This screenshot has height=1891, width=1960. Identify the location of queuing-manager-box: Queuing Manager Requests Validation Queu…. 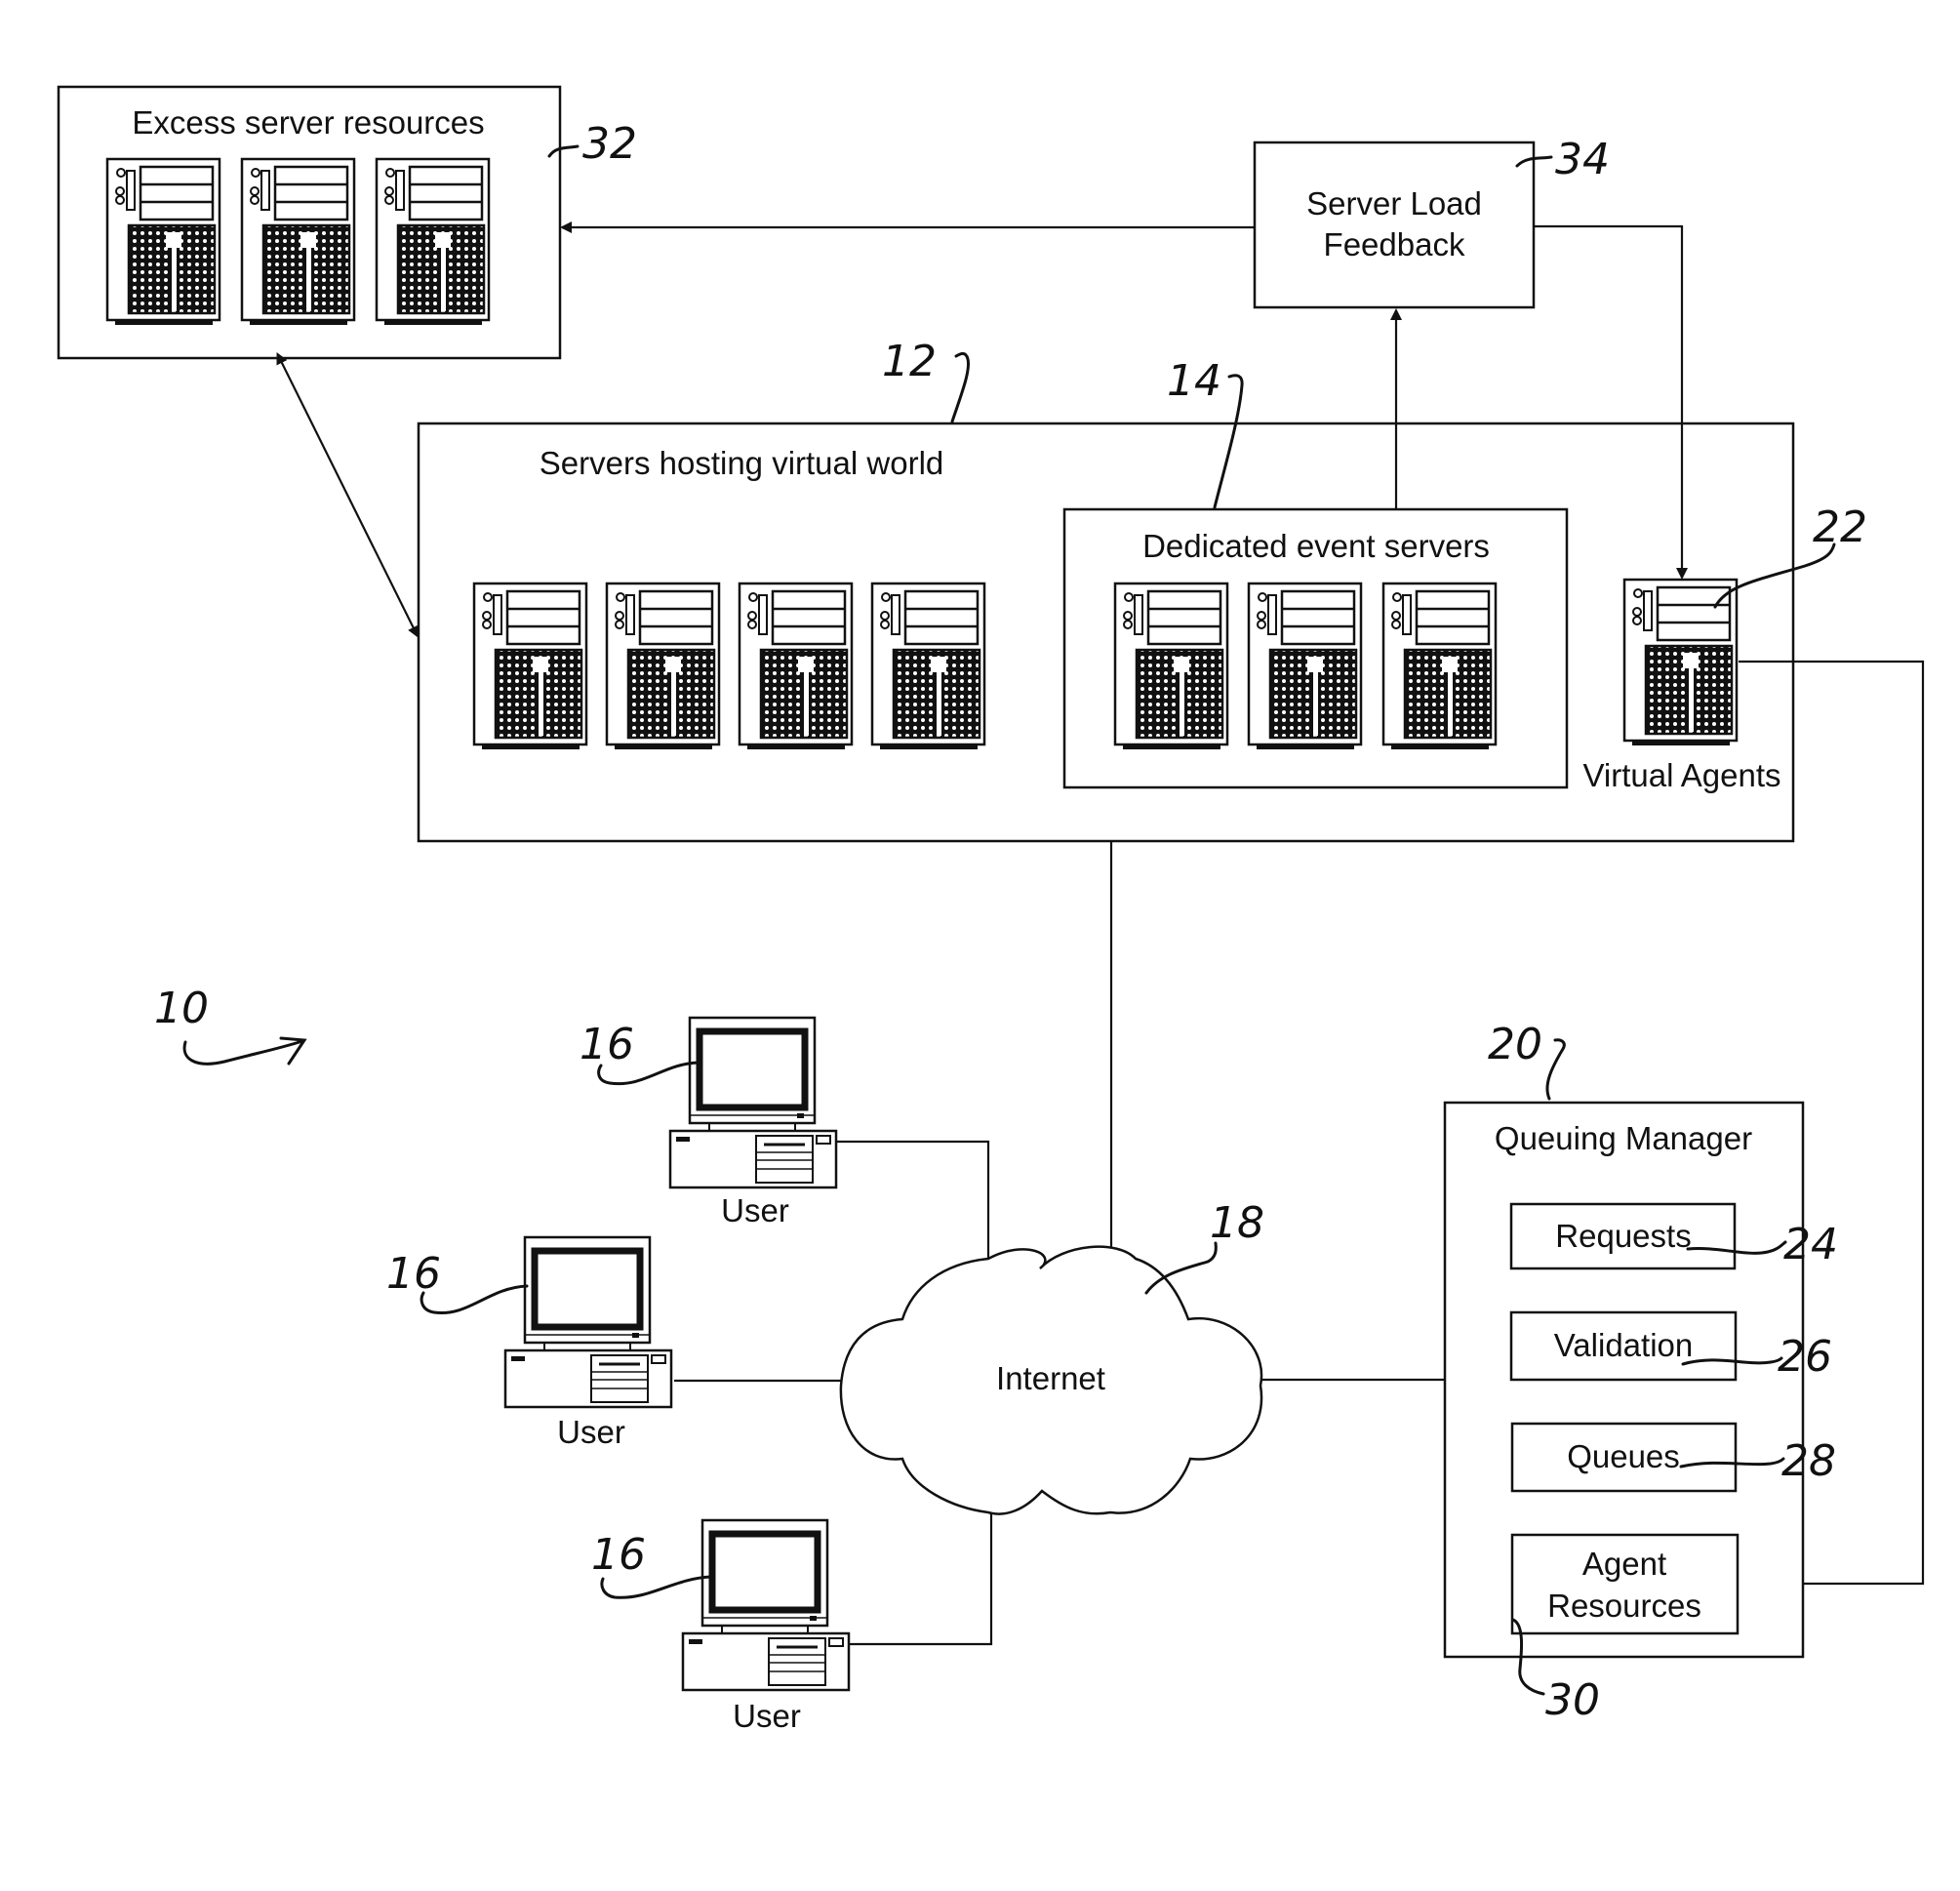
(1624, 1380).